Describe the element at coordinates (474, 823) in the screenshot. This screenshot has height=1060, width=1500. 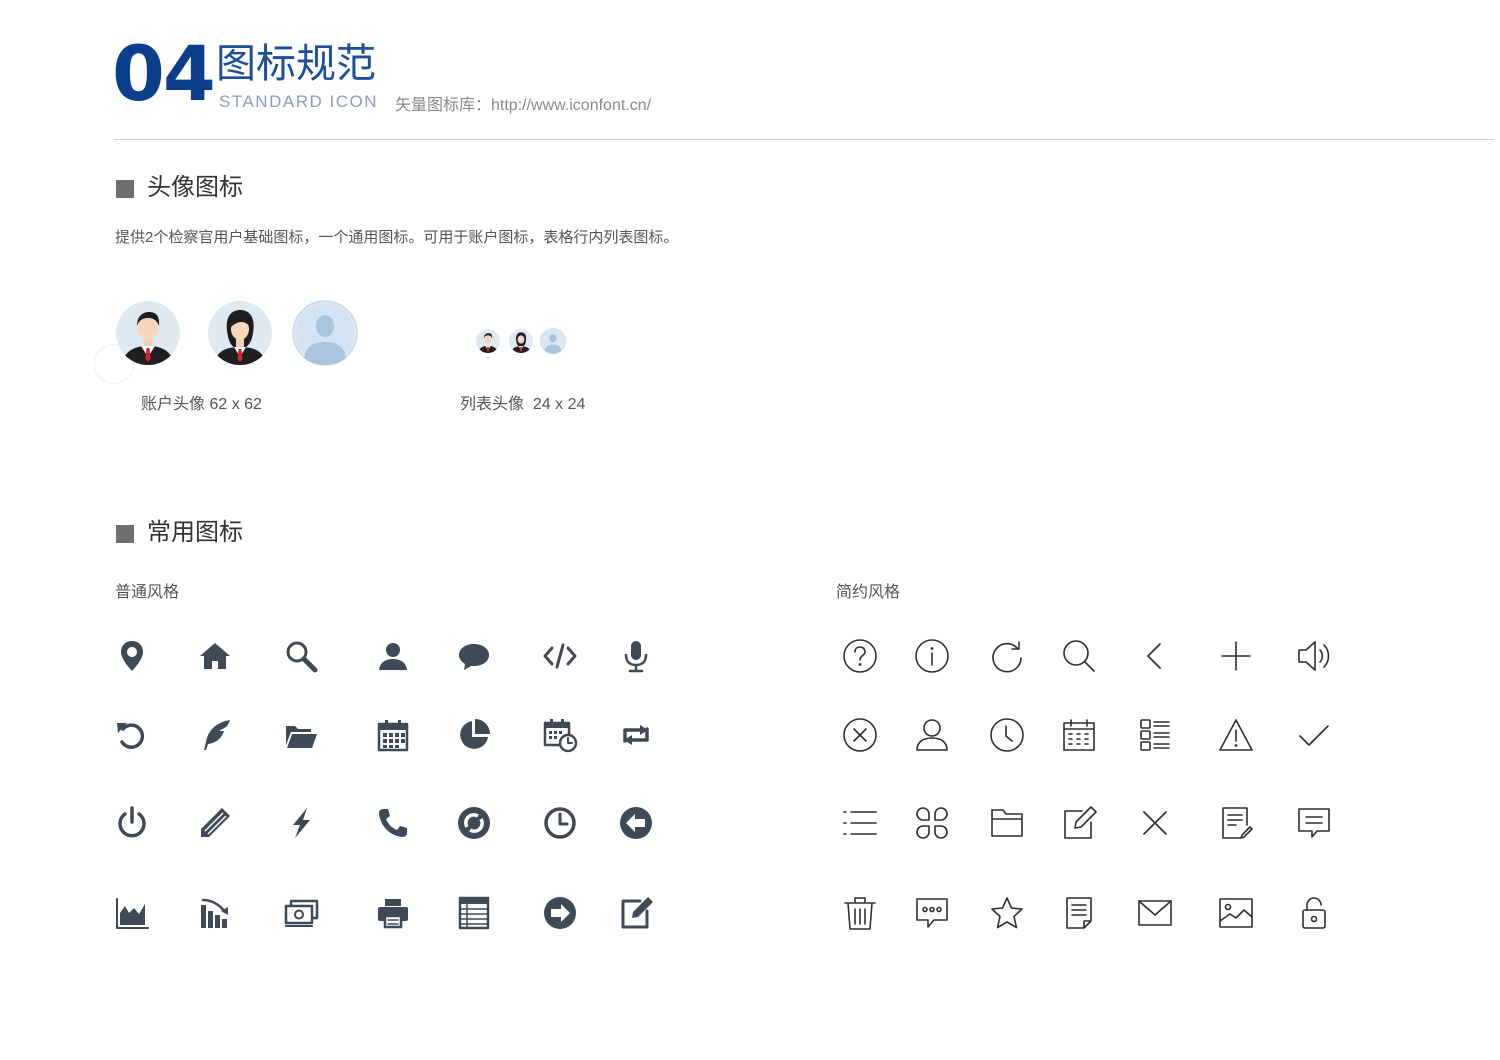
I see `refresh-circle-icon` at that location.